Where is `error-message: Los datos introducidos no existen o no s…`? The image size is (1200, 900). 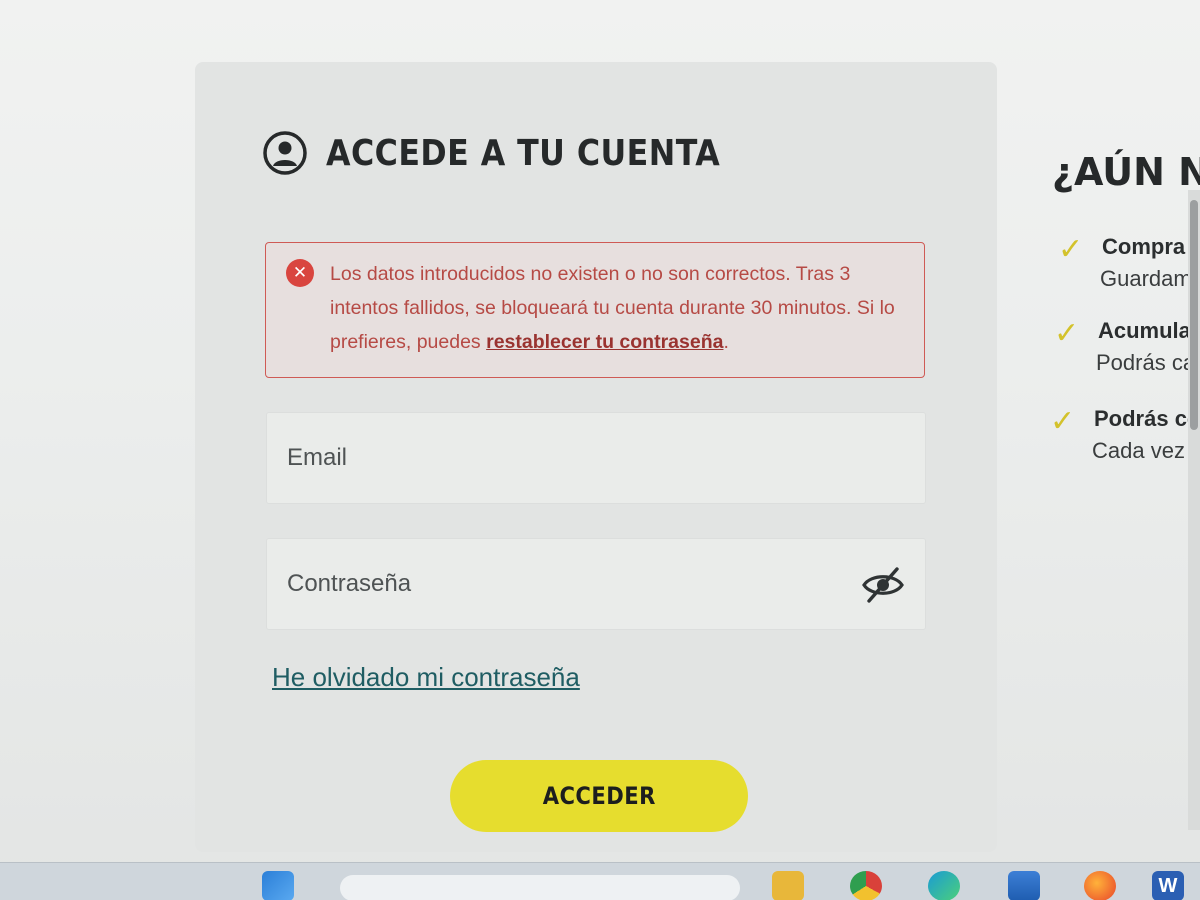
error-message: Los datos introducidos no existen o no s… is located at coordinates (618, 308).